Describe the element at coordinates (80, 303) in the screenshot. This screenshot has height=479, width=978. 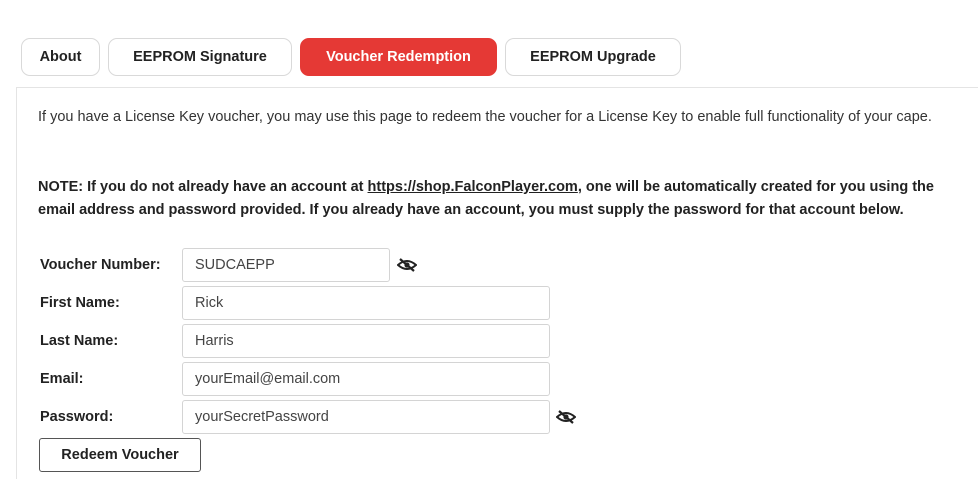
I see `first-name-label: First Name:` at that location.